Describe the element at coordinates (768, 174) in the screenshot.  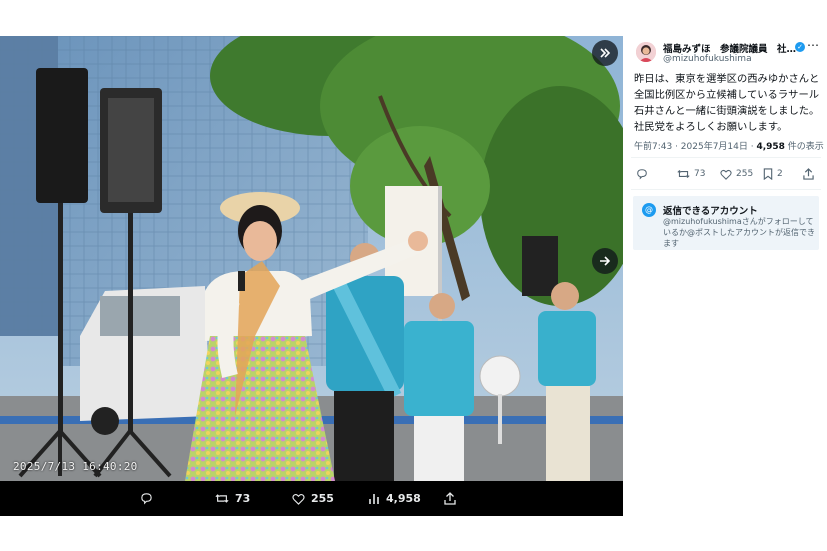
I see `bookmark-icon` at that location.